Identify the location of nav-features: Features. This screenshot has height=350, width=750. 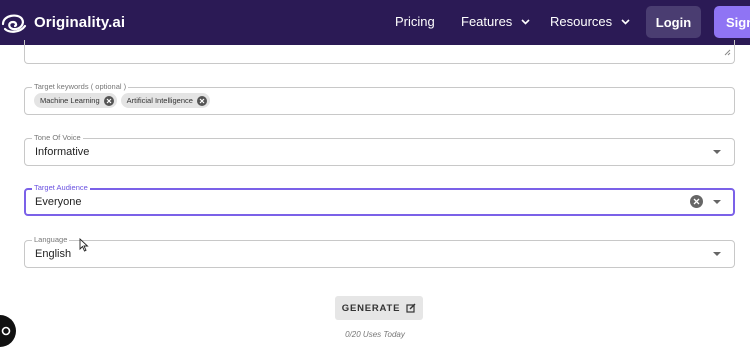
(495, 21).